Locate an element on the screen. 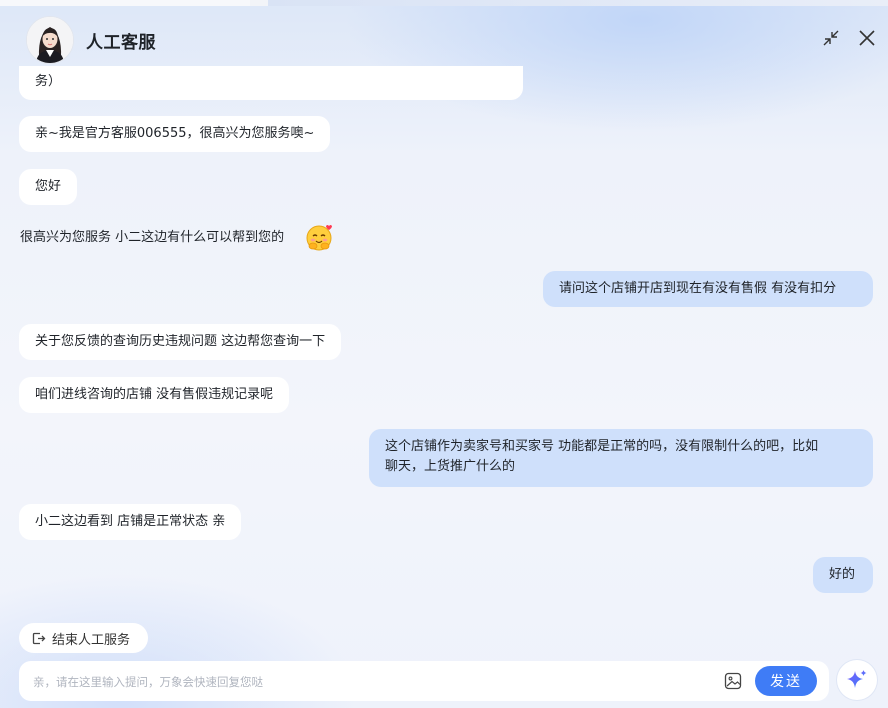  end-service-button: 结束人工服务 is located at coordinates (83, 638).